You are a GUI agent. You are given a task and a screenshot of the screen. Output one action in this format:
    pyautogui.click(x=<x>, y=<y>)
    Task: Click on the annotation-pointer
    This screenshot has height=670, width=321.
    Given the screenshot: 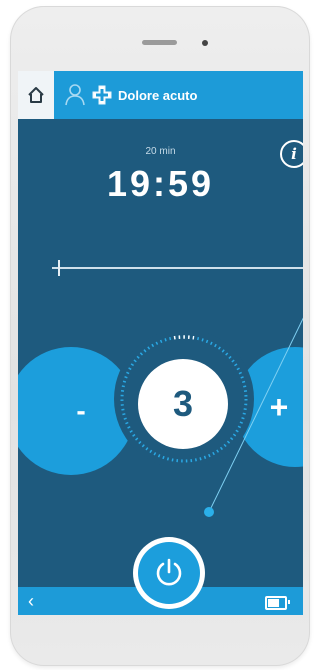 What is the action you would take?
    pyautogui.click(x=253, y=417)
    